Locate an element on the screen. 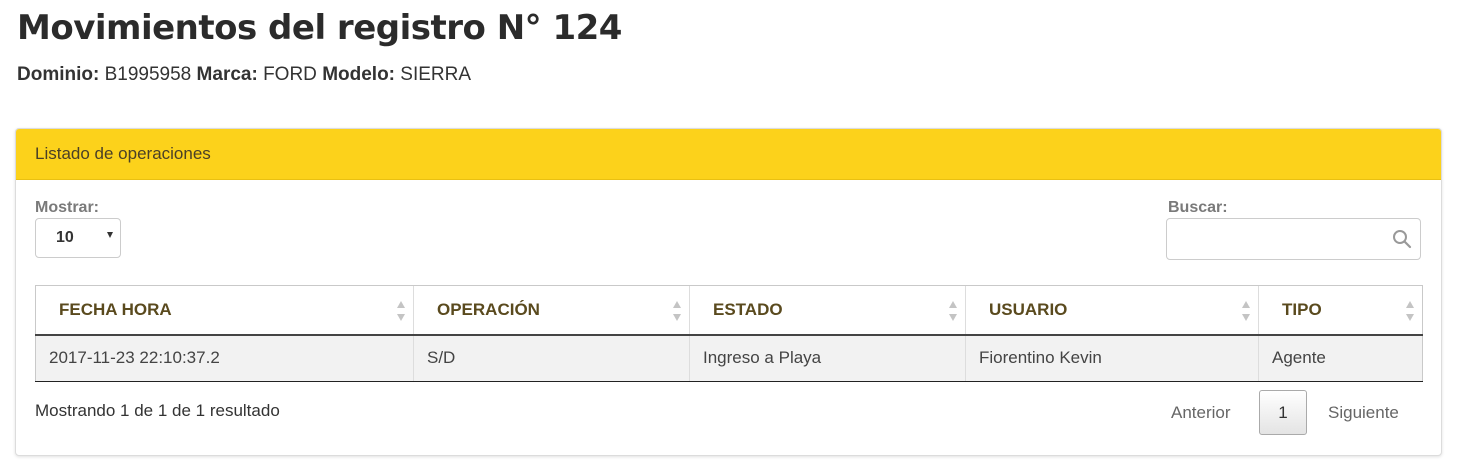  marca-value: FORD is located at coordinates (290, 74).